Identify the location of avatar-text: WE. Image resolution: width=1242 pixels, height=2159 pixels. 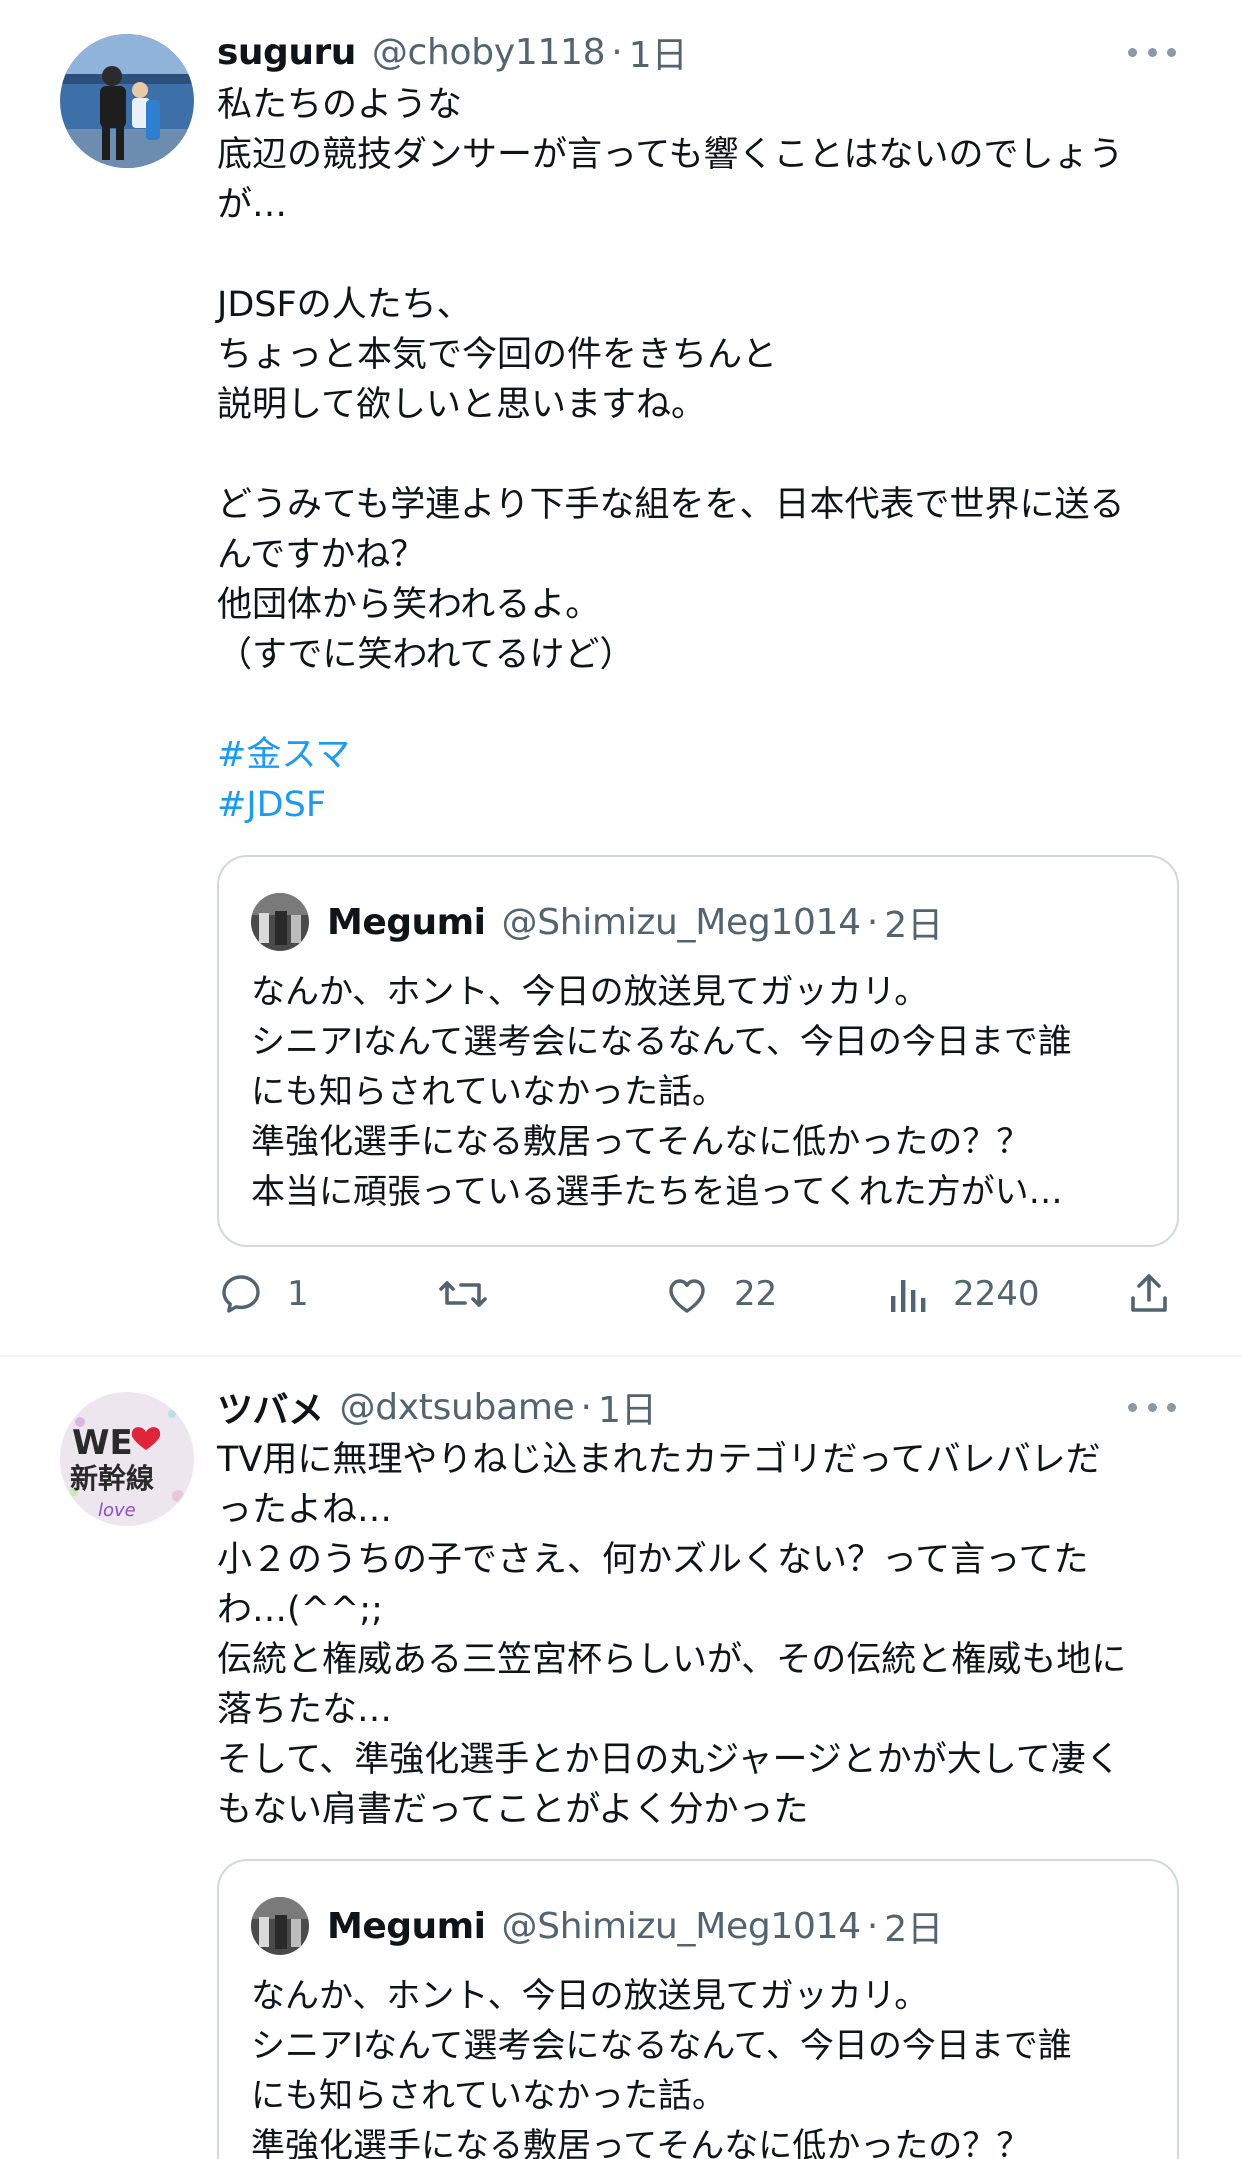
(102, 1443).